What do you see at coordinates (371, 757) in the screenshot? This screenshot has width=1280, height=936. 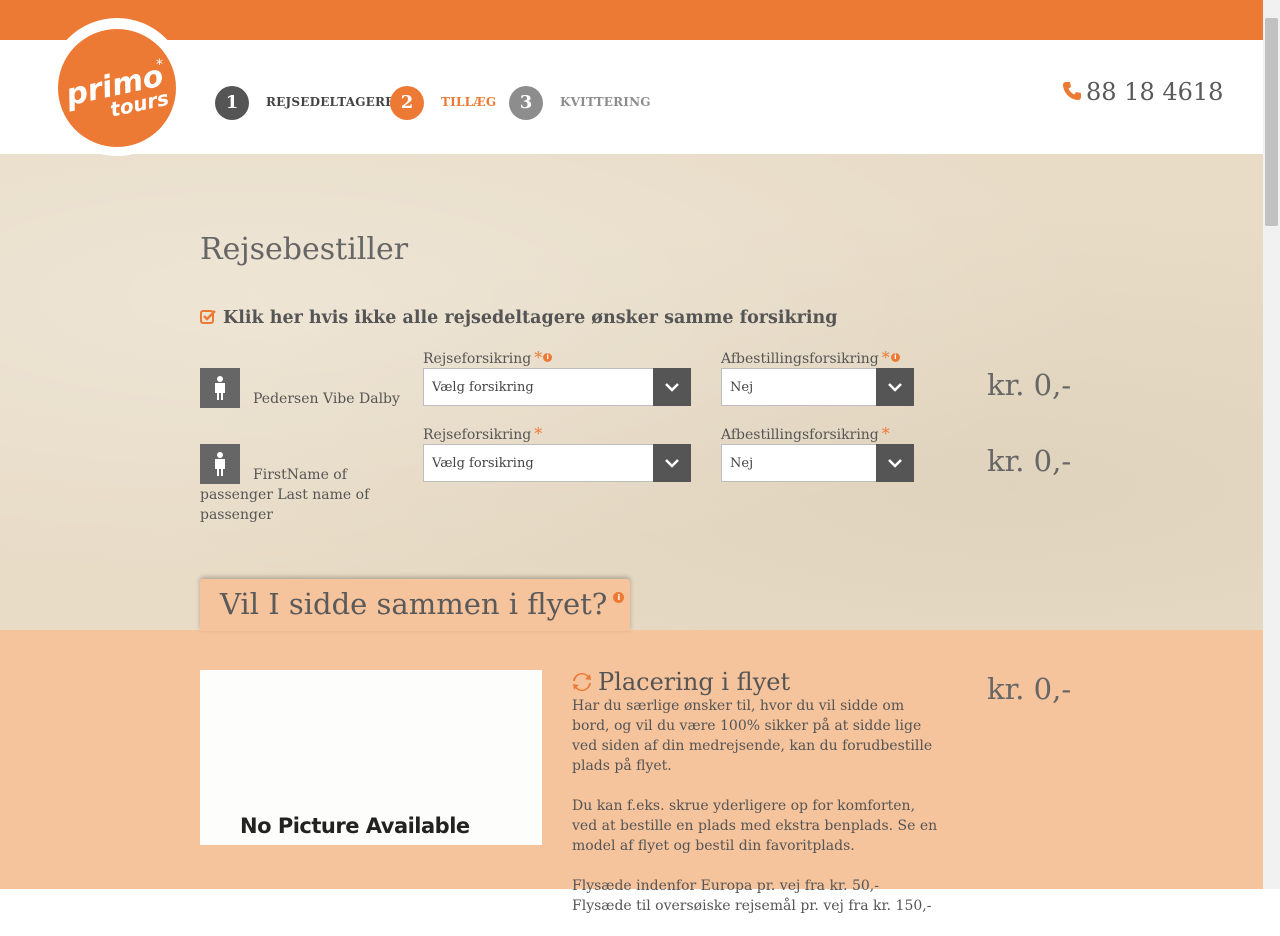 I see `seat-image-placeholder: No Picture Available` at bounding box center [371, 757].